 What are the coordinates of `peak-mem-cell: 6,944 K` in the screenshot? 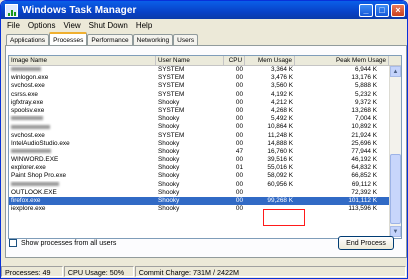 It's located at (365, 69).